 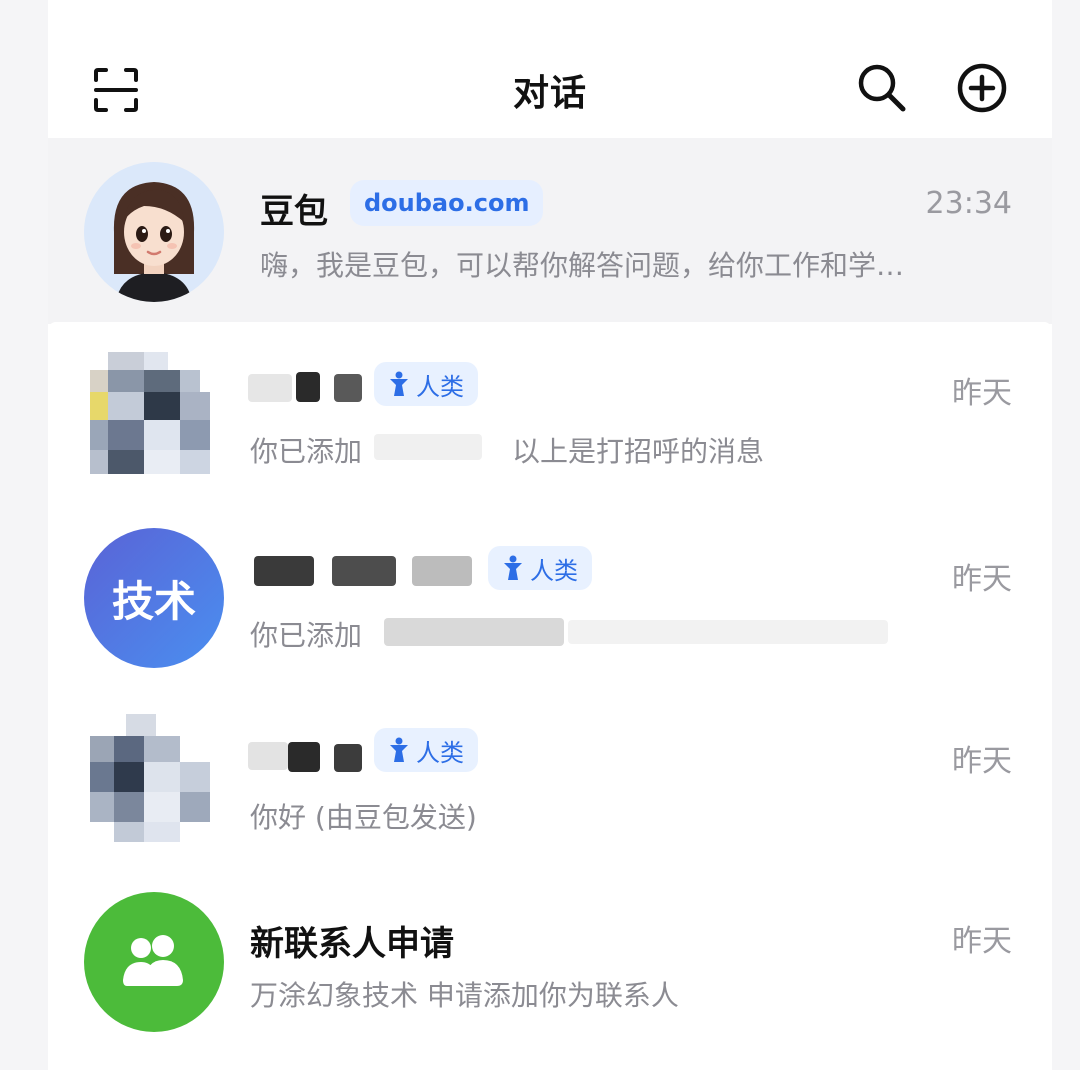 What do you see at coordinates (363, 817) in the screenshot?
I see `conversation-preview: 你好 (由豆包发送)` at bounding box center [363, 817].